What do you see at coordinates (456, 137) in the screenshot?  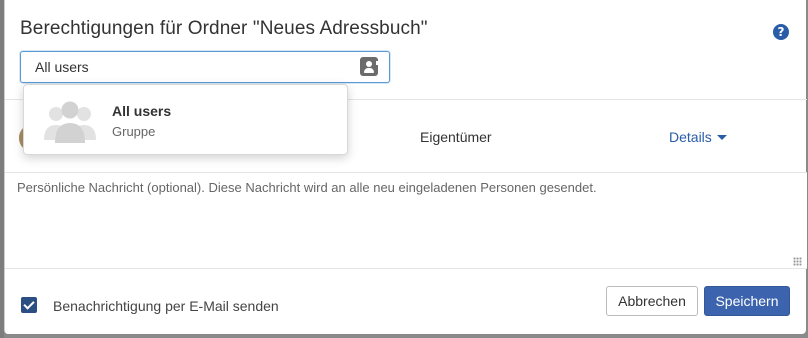 I see `permission-role-label: Eigentümer` at bounding box center [456, 137].